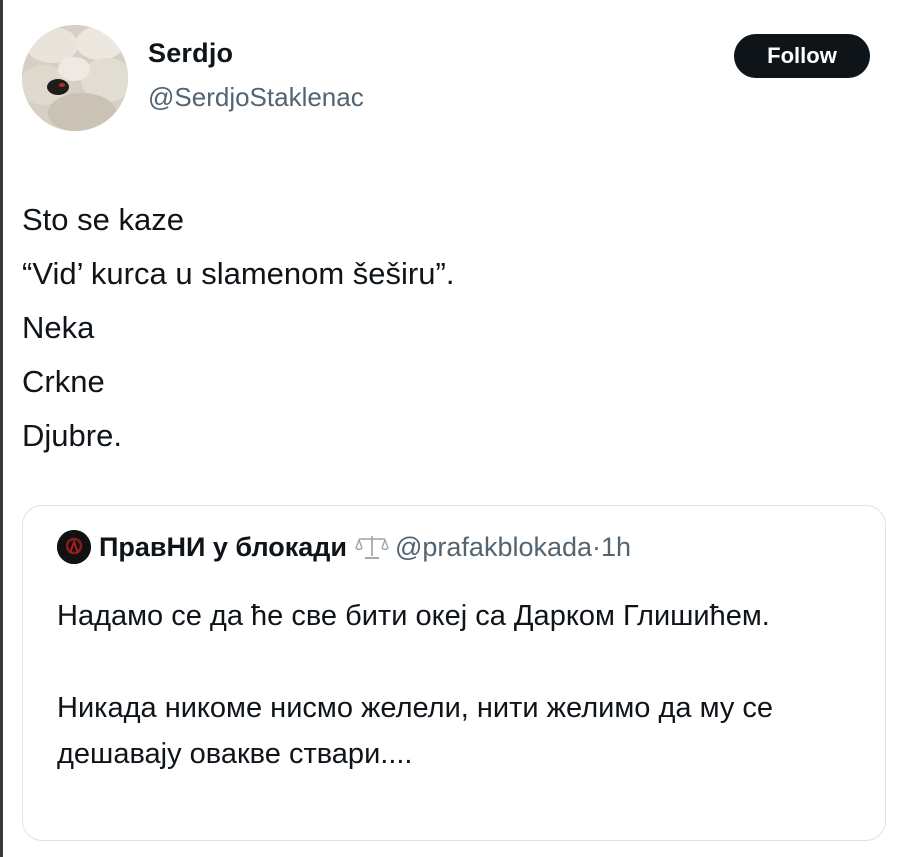  Describe the element at coordinates (223, 547) in the screenshot. I see `quoted-author-name: ПравНИ у блокади` at that location.